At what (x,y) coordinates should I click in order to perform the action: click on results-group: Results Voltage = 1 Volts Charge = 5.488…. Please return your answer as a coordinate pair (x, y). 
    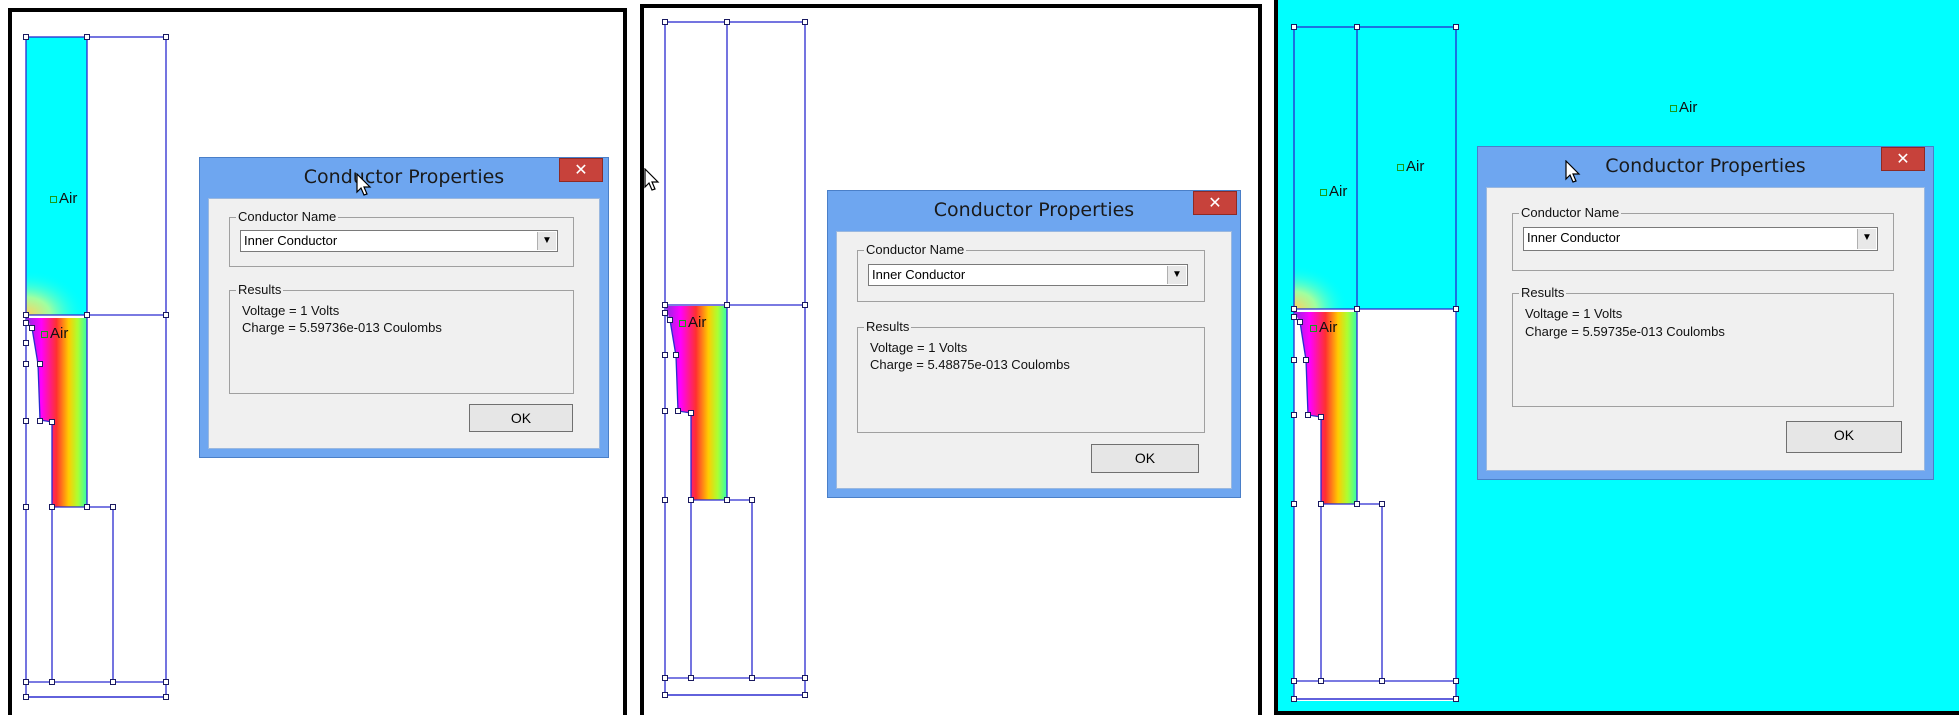
    Looking at the image, I should click on (1031, 376).